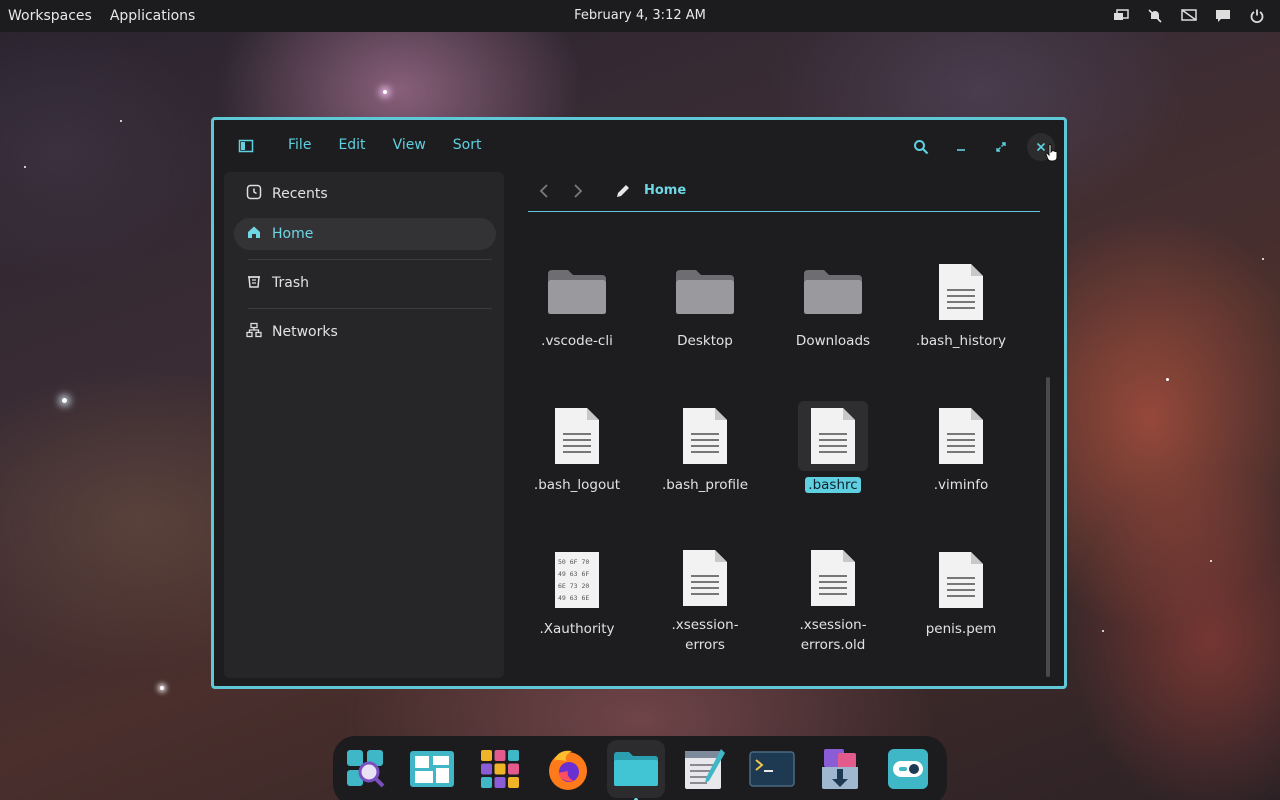  What do you see at coordinates (665, 190) in the screenshot?
I see `breadcrumb-home: Home` at bounding box center [665, 190].